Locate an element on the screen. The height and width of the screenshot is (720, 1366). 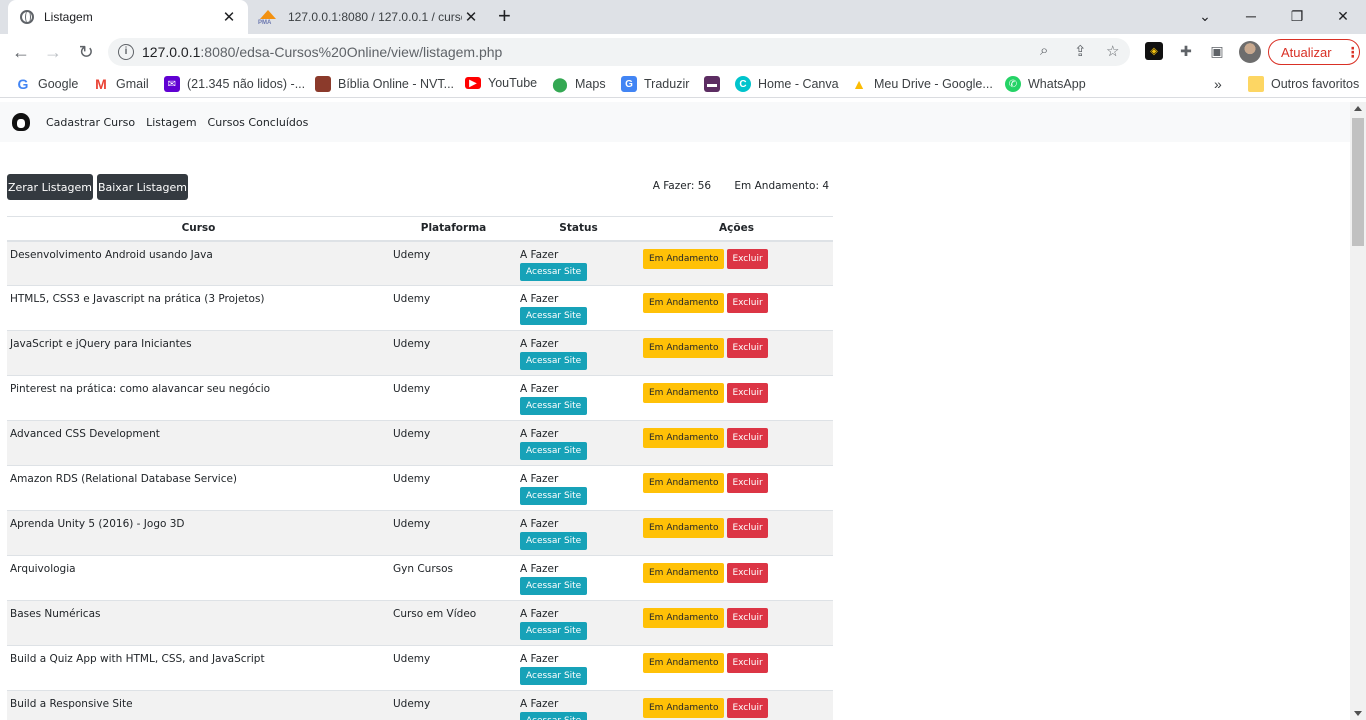
tab-search-icon: ⌄ is located at coordinates (1205, 16).